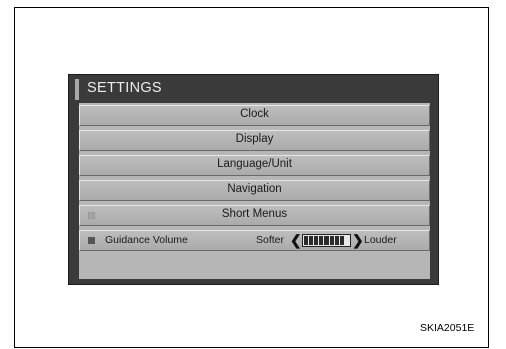 Image resolution: width=506 pixels, height=349 pixels. I want to click on language-unit-button: Language/Unit, so click(254, 165).